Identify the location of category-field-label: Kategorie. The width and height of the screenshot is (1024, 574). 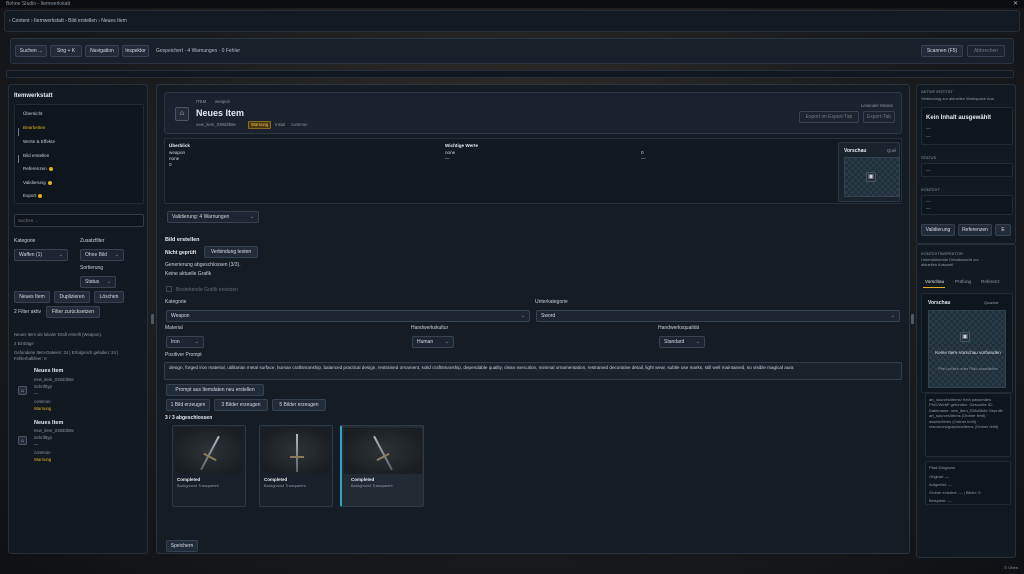
(176, 302).